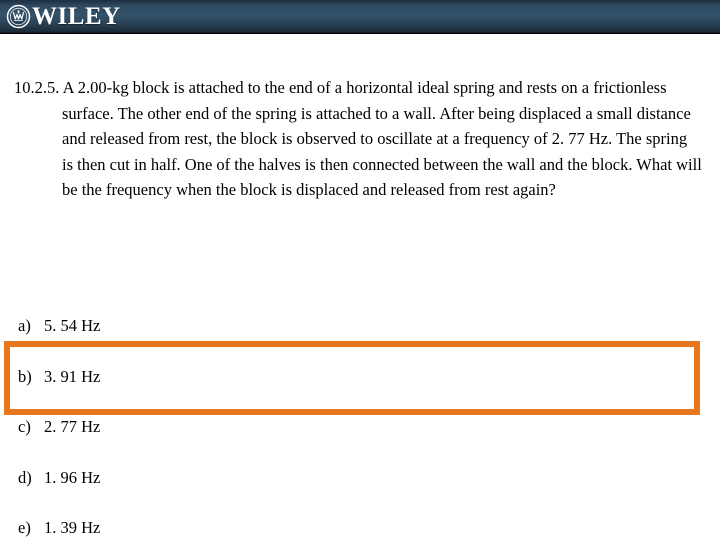 The width and height of the screenshot is (720, 540). What do you see at coordinates (76, 16) in the screenshot?
I see `wiley-wordmark: WILEY` at bounding box center [76, 16].